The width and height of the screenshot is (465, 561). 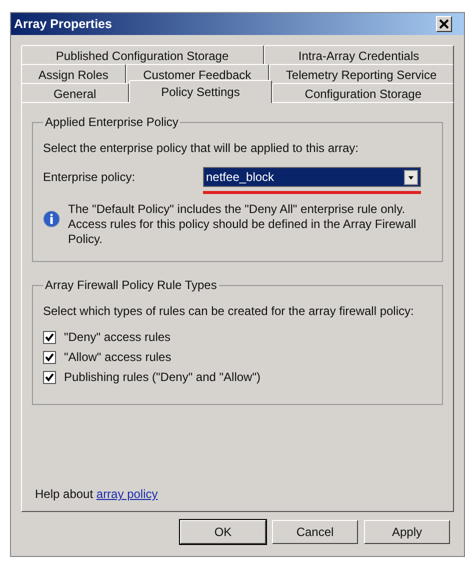 I want to click on help-text: Help about array policy, so click(x=97, y=494).